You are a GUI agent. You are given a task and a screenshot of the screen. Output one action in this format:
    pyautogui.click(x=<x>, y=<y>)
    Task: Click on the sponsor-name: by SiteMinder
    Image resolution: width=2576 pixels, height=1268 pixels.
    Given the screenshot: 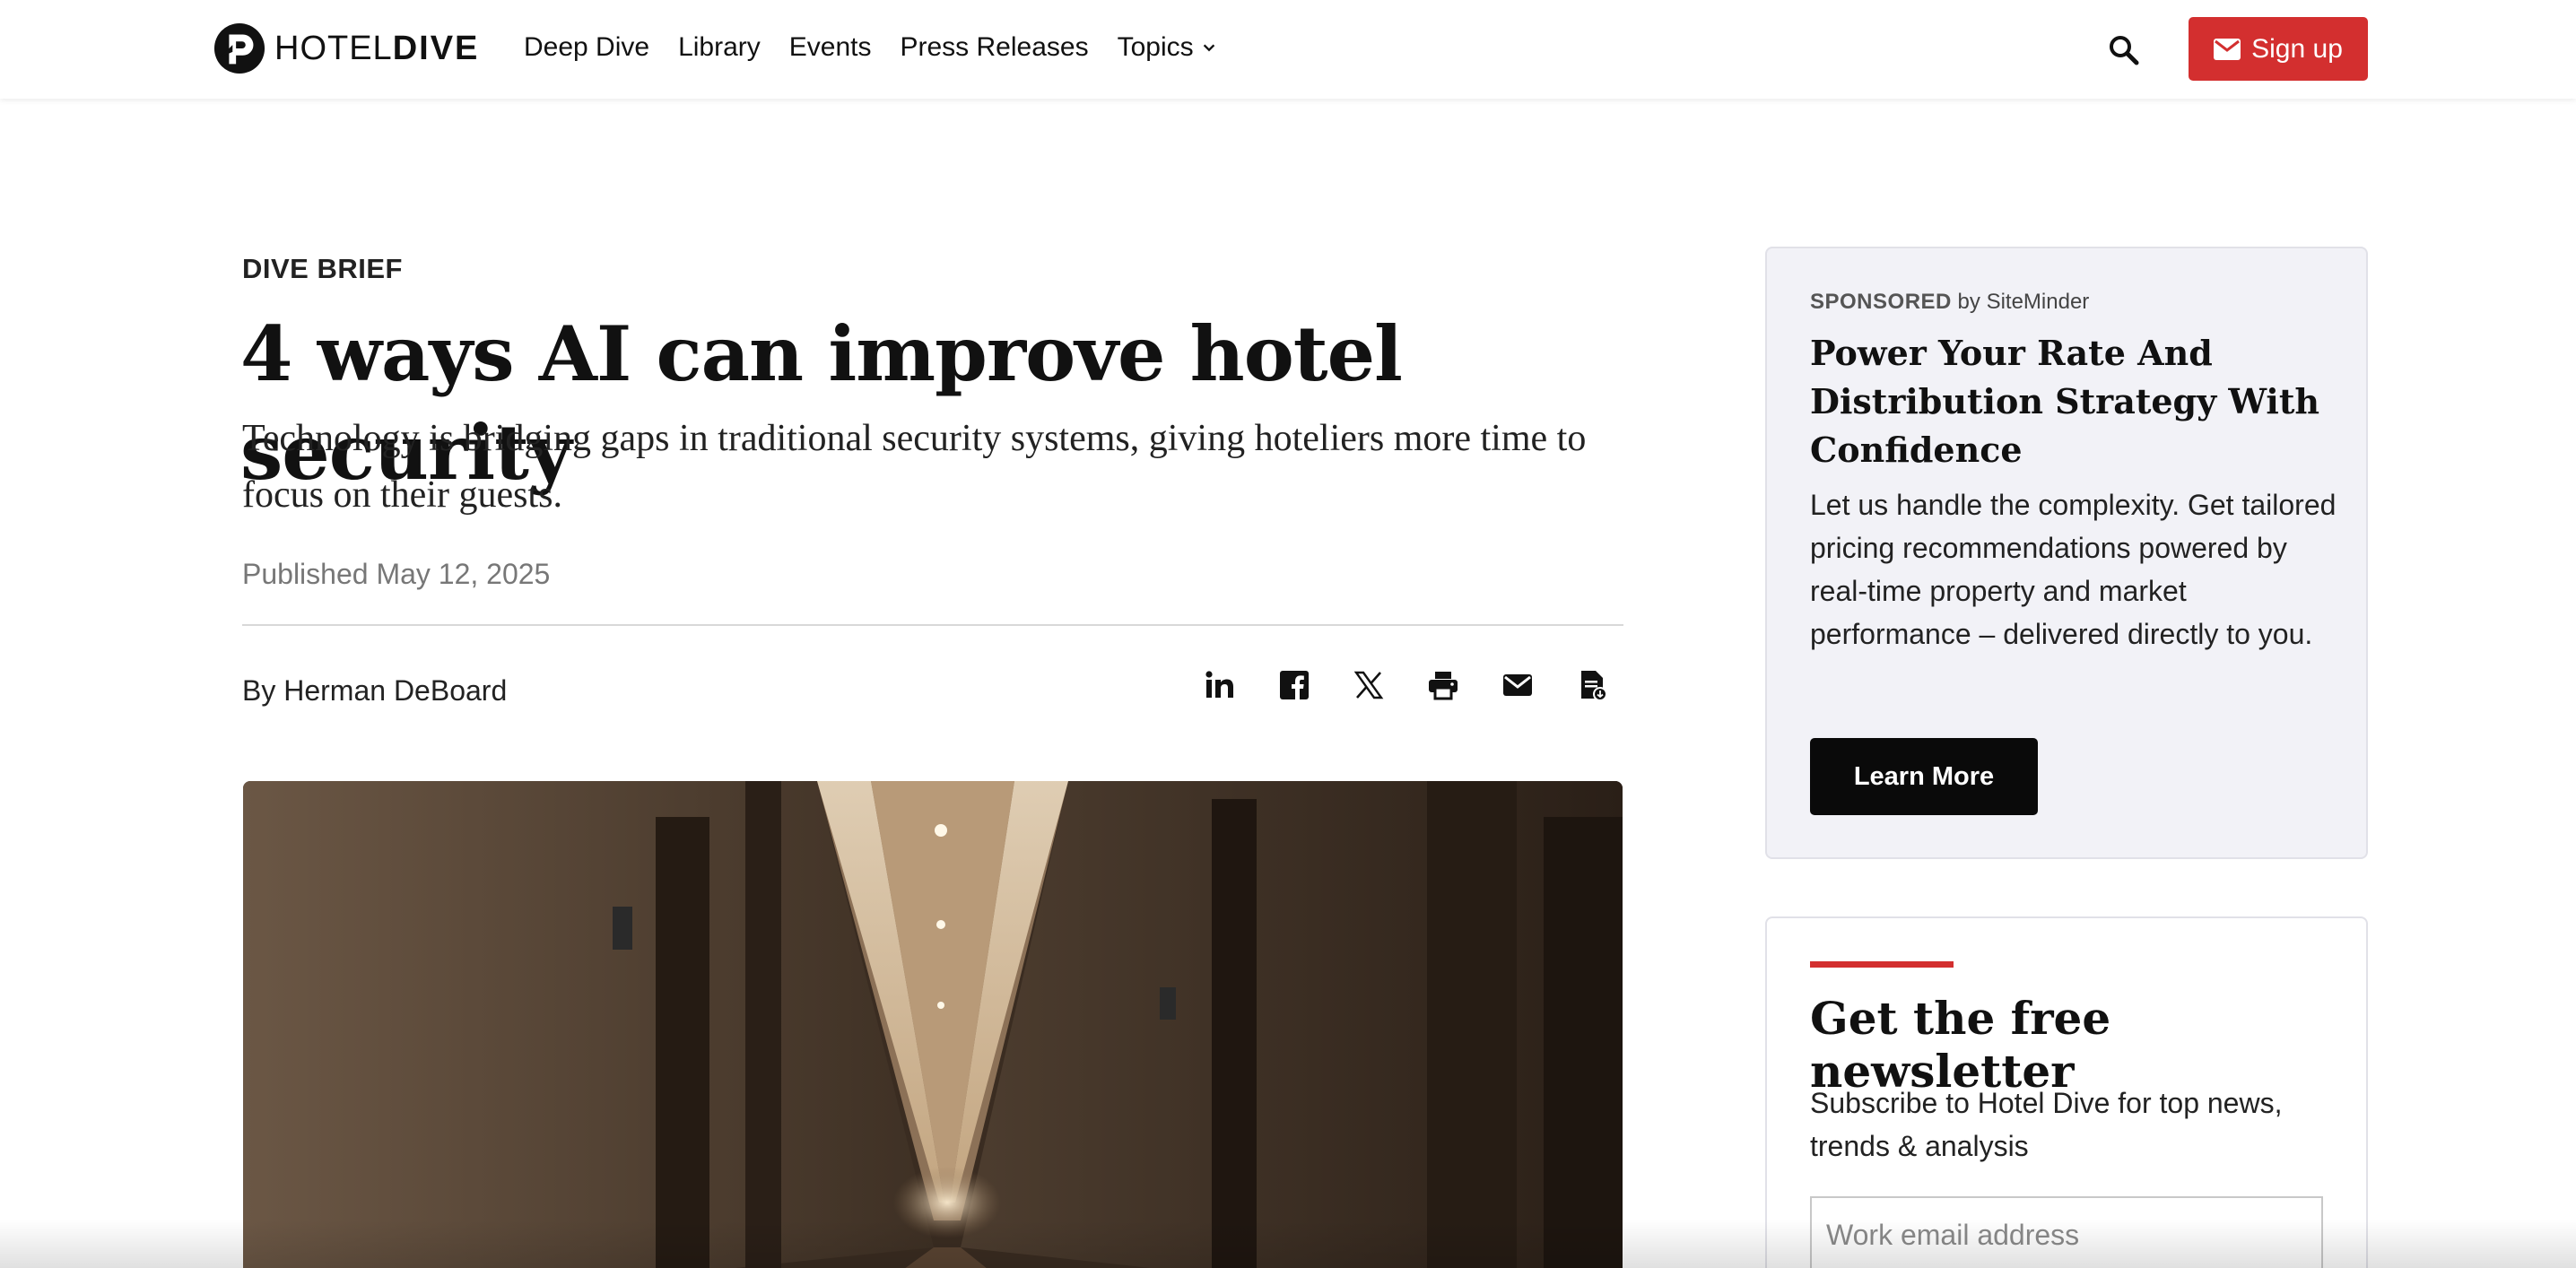 What is the action you would take?
    pyautogui.click(x=2023, y=302)
    